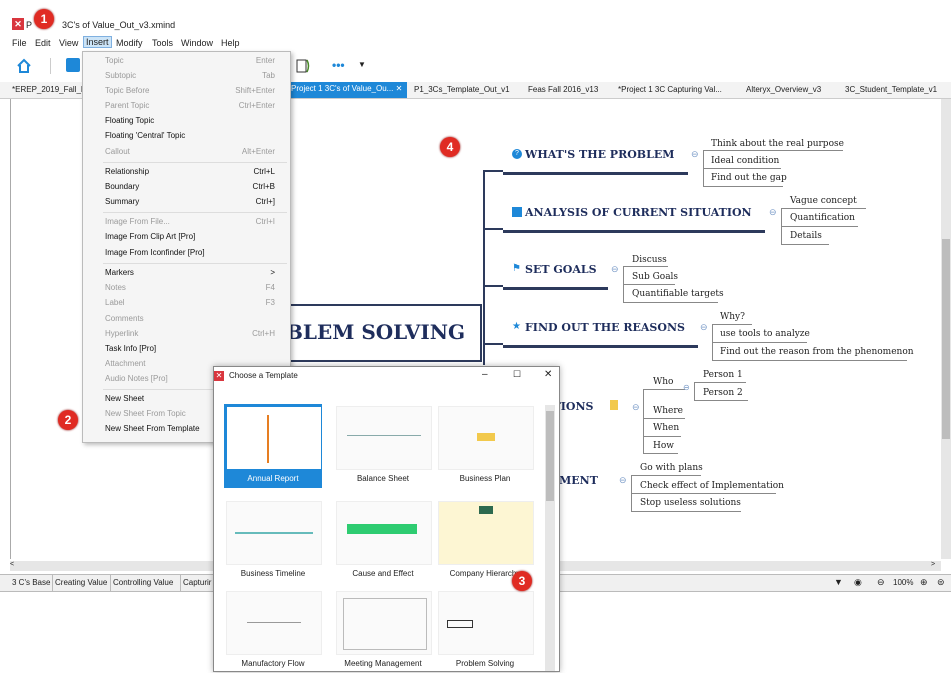  I want to click on subtopic: Vague concept, so click(823, 201).